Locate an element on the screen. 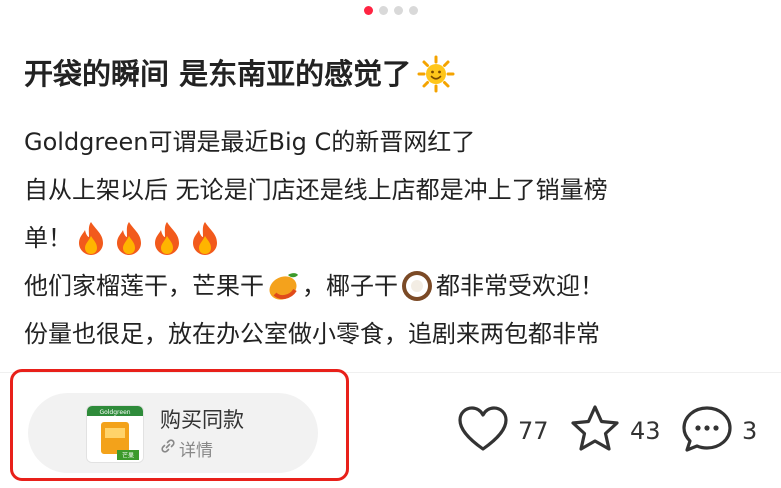 The image size is (781, 488). post-title: 开袋的瞬间 是东南亚的感觉了 is located at coordinates (239, 74).